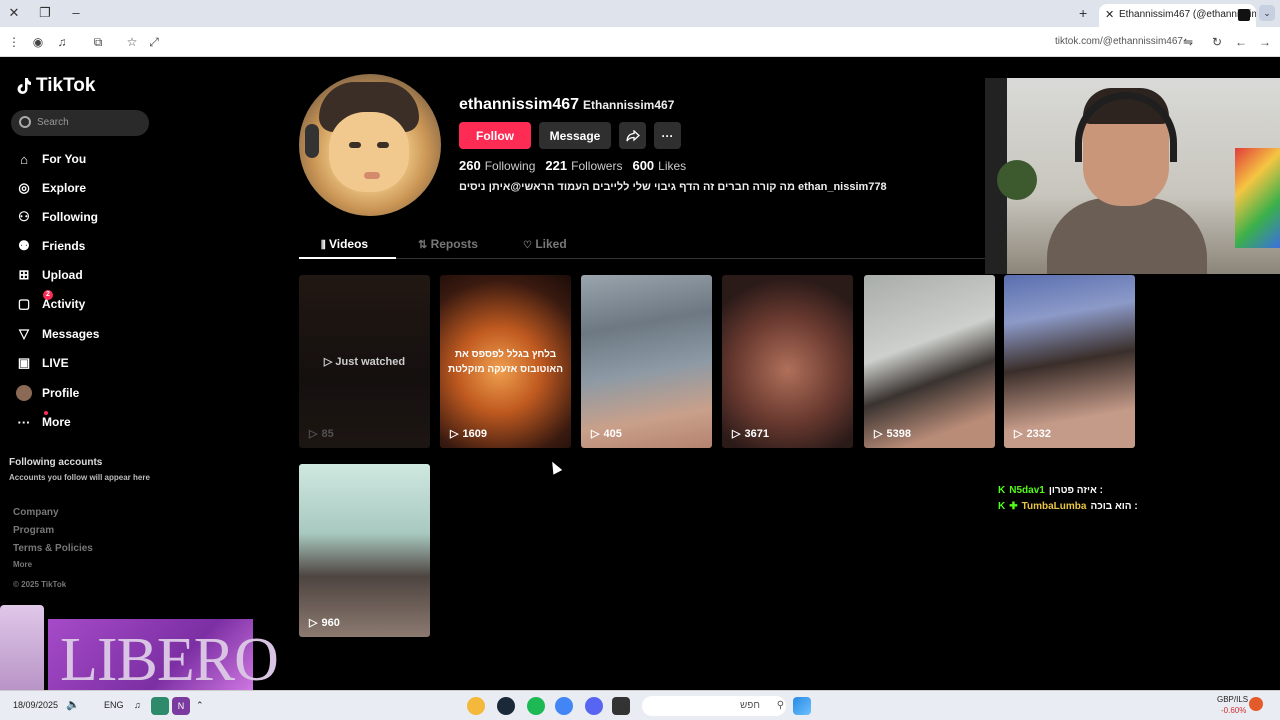 The height and width of the screenshot is (720, 1280). I want to click on sidebar-item-explore: ◎ Explore, so click(51, 188).